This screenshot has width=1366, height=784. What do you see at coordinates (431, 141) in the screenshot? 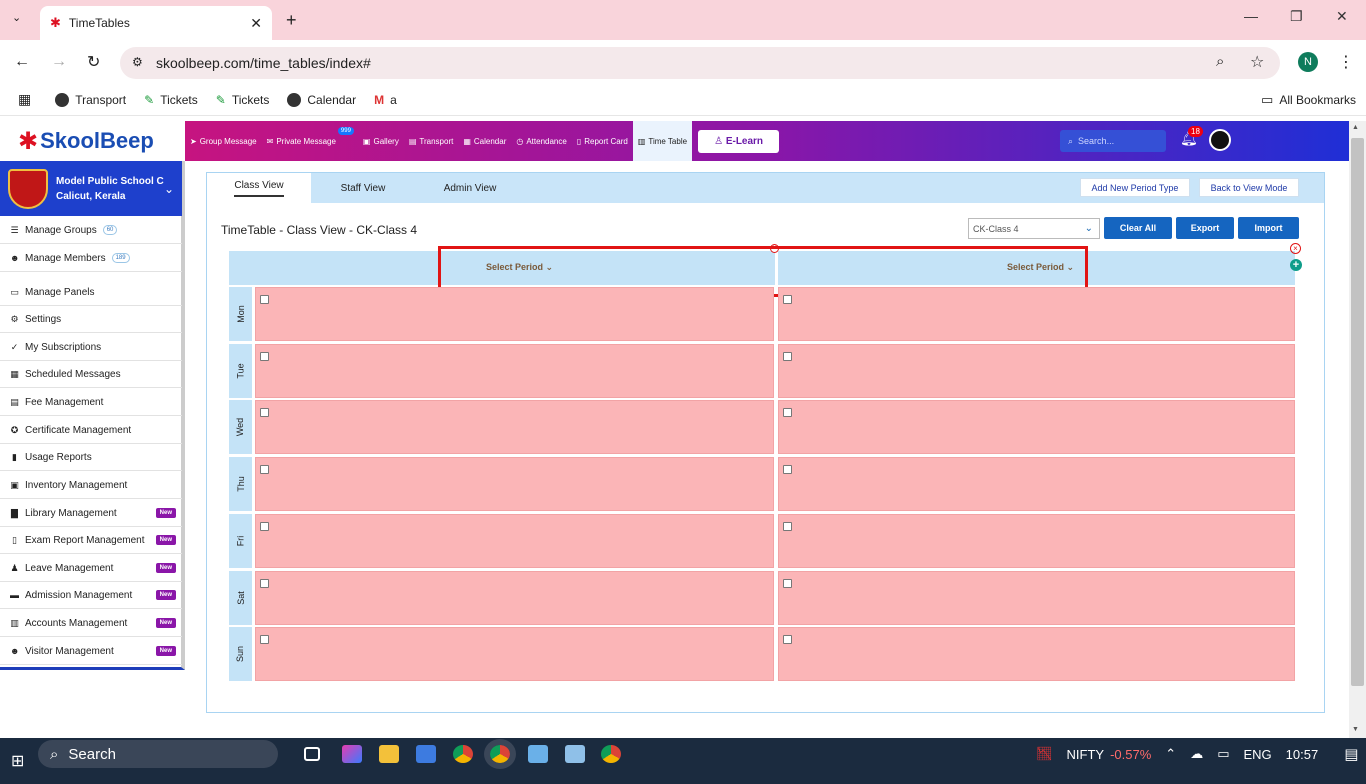
I see `nav-transport: ▤ Transport` at bounding box center [431, 141].